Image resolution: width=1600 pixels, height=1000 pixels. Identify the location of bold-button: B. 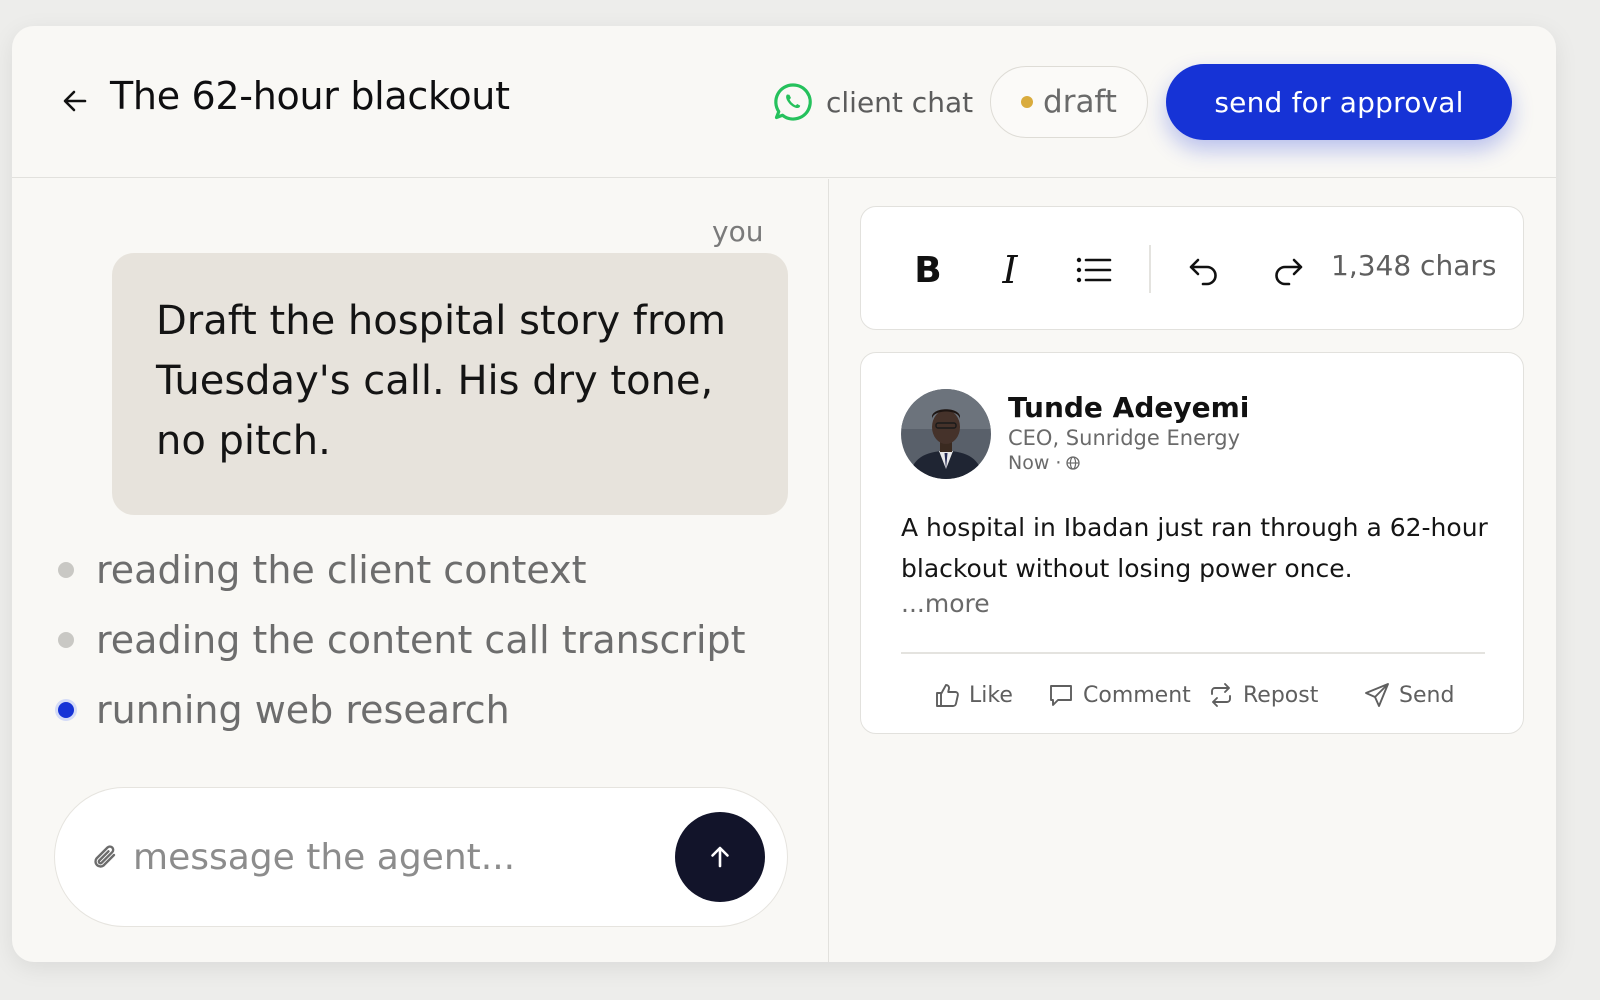
(928, 270).